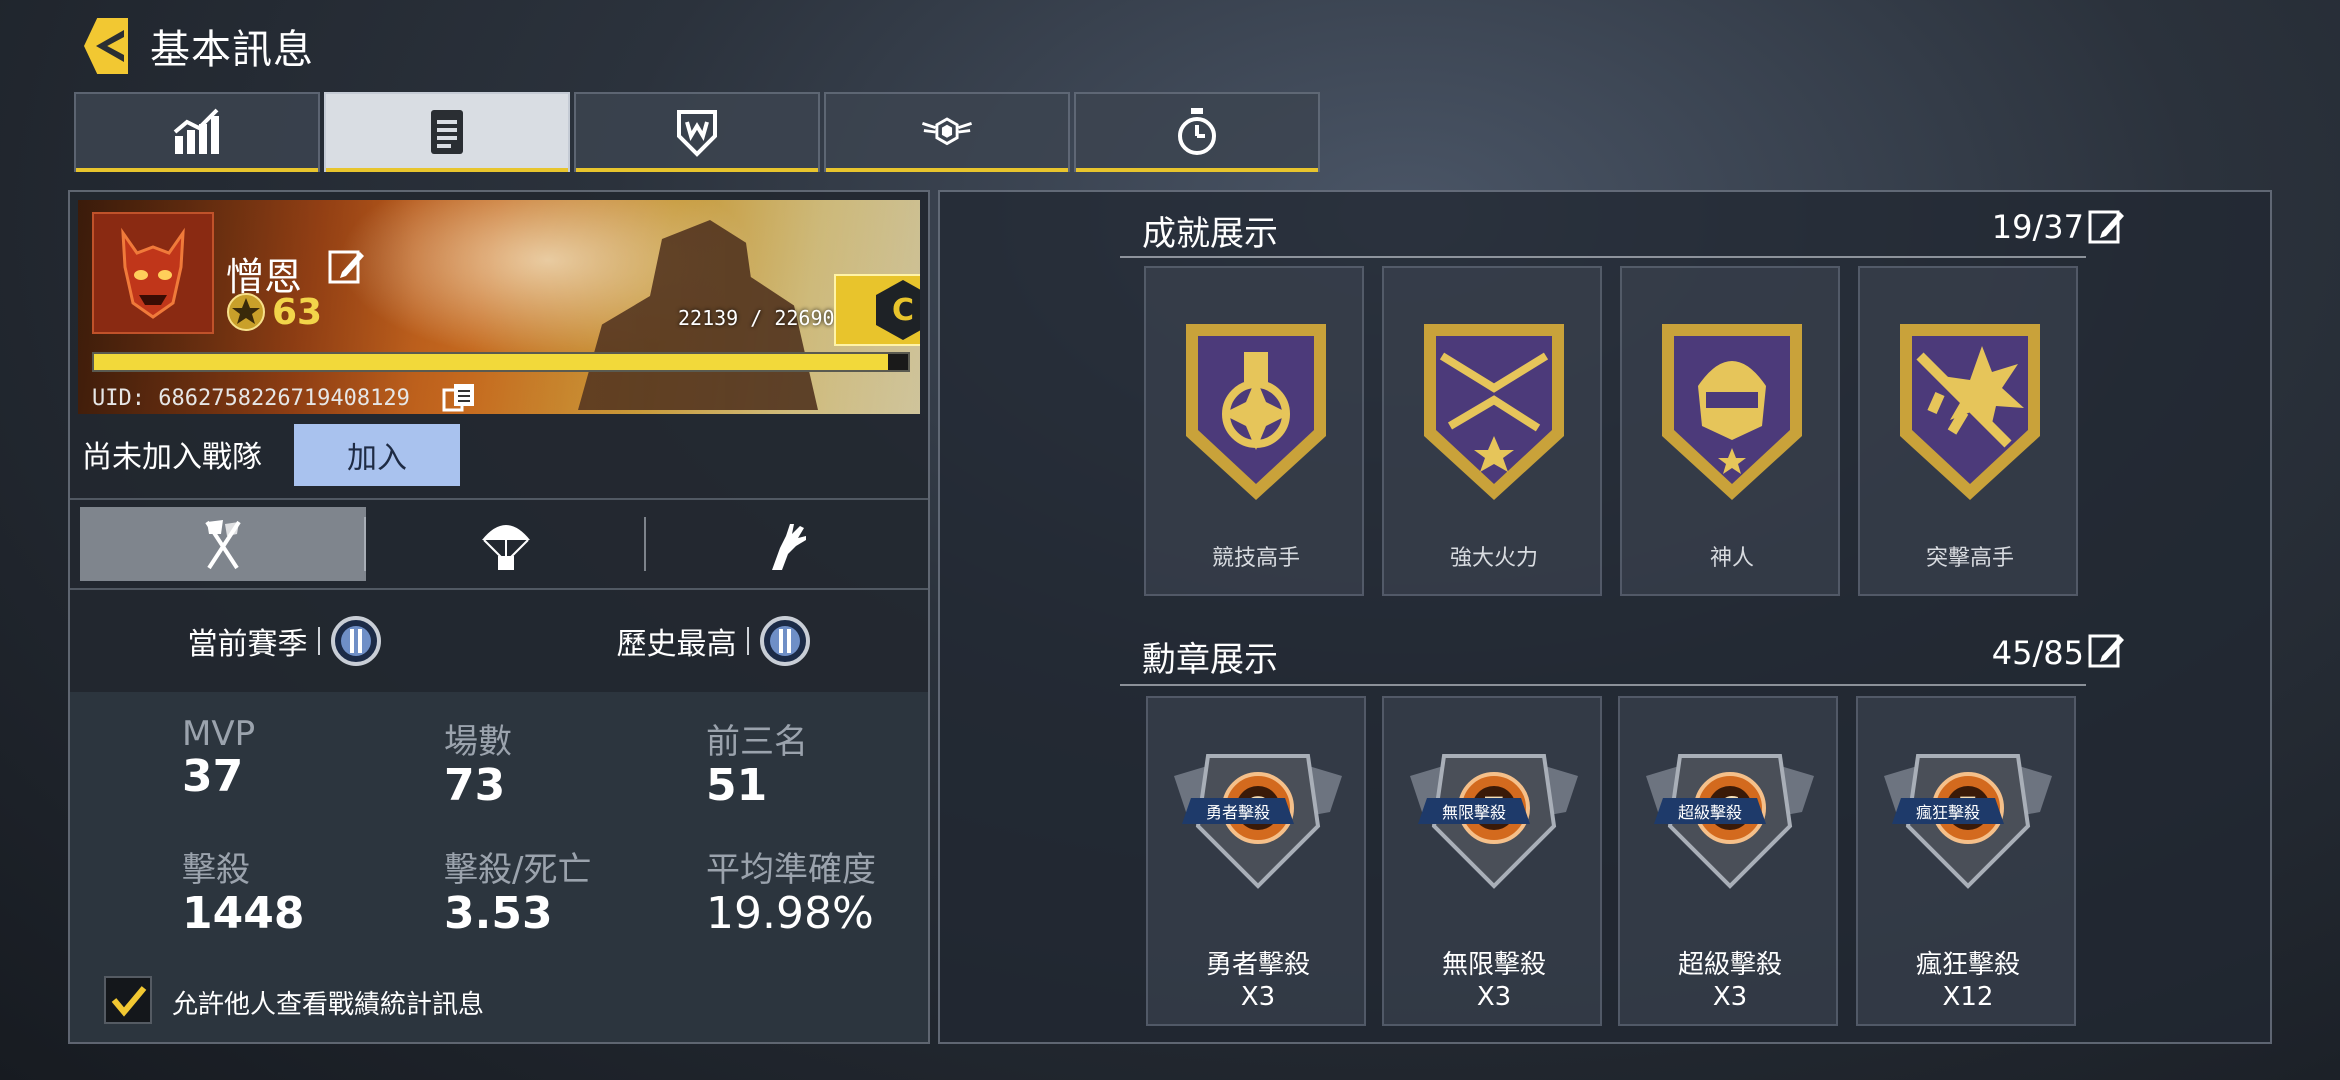 The image size is (2340, 1080). I want to click on mode-multiplayer, so click(223, 544).